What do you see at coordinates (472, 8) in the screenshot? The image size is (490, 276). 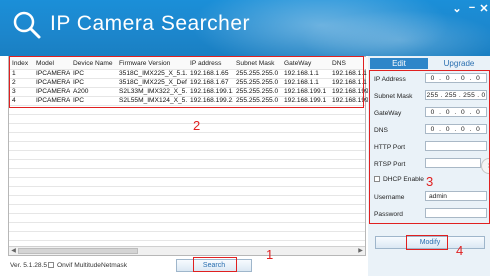 I see `minimize-button: −` at bounding box center [472, 8].